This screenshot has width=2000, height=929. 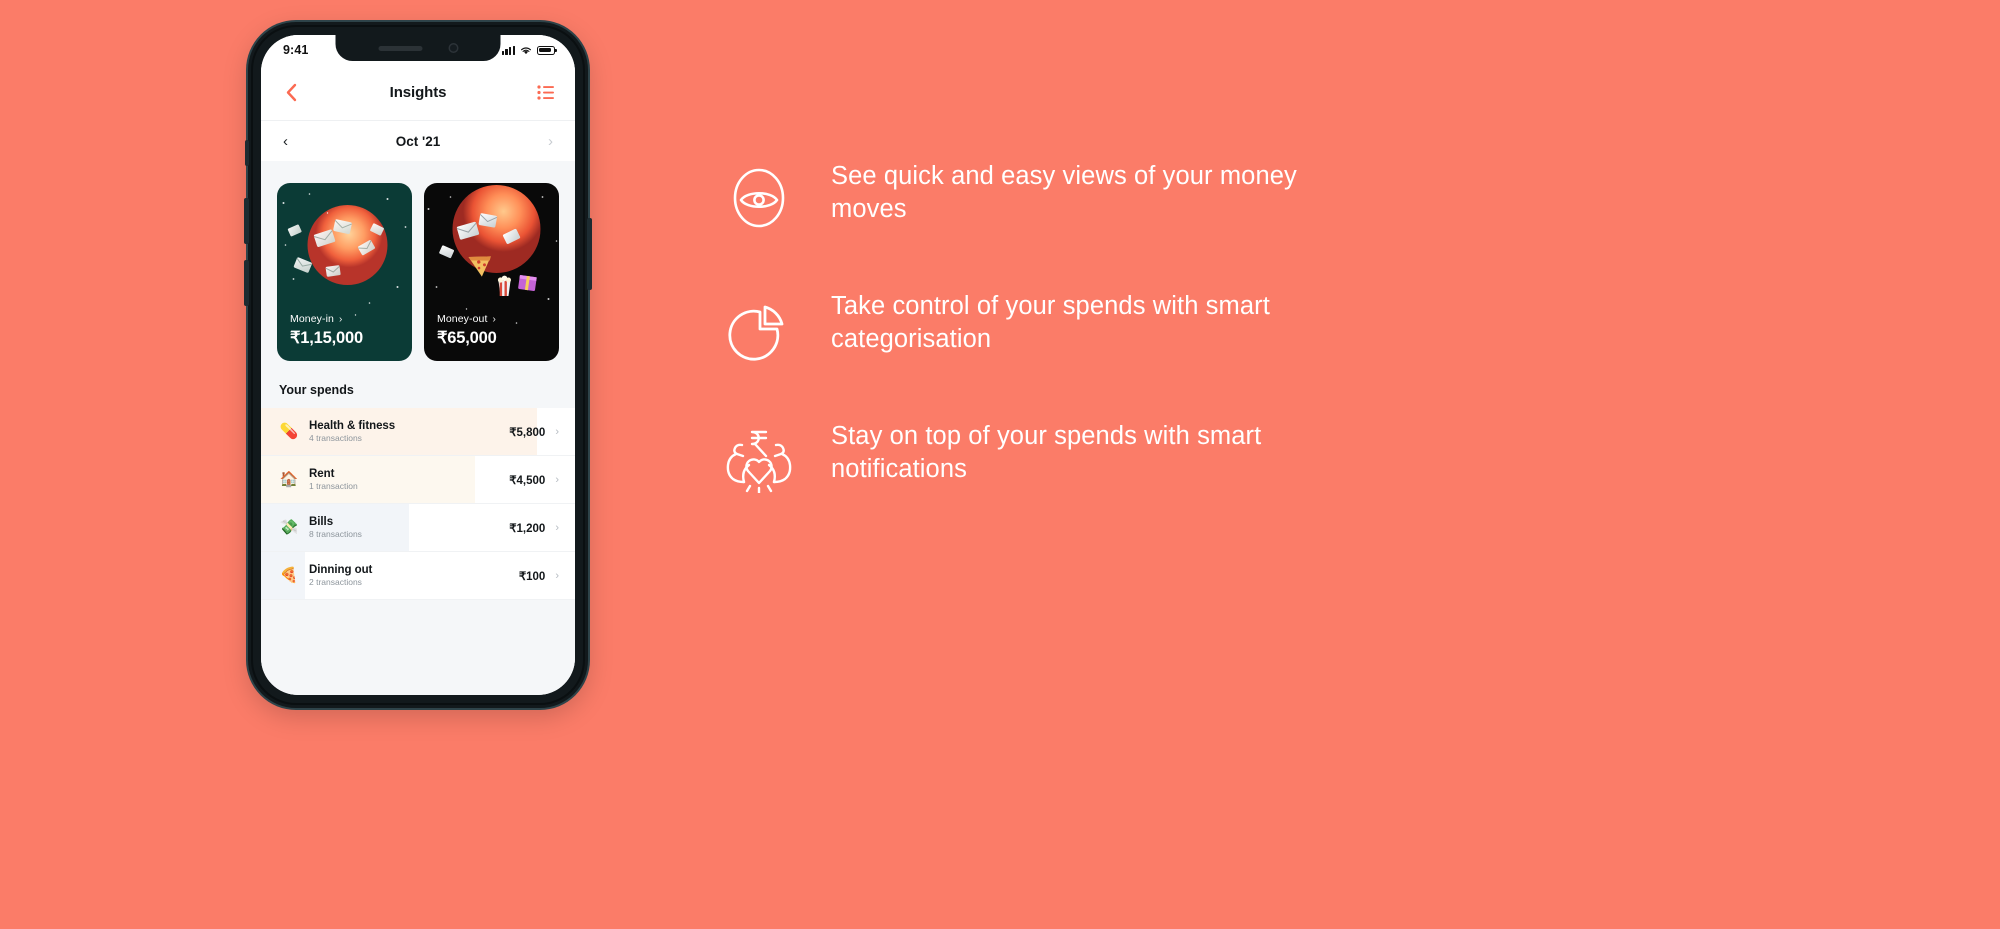 I want to click on flexing-arms-rupee-heart-icon-wrap, so click(x=759, y=458).